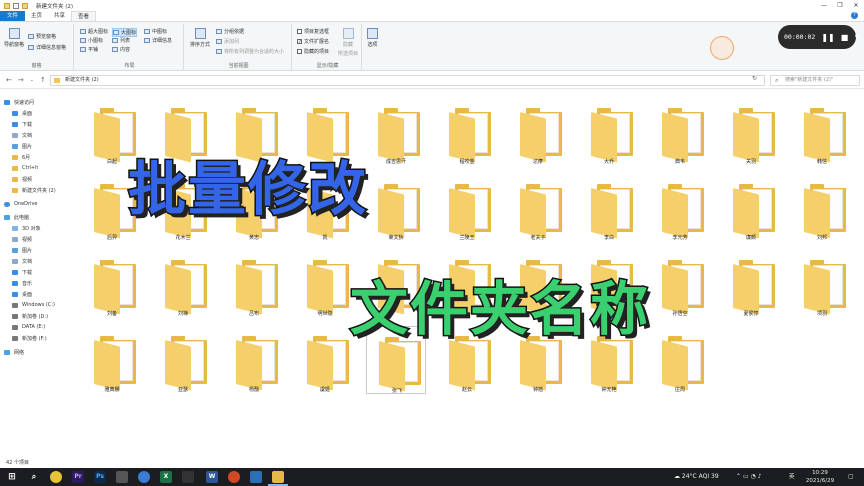  I want to click on folder-item: 达摩, so click(538, 132).